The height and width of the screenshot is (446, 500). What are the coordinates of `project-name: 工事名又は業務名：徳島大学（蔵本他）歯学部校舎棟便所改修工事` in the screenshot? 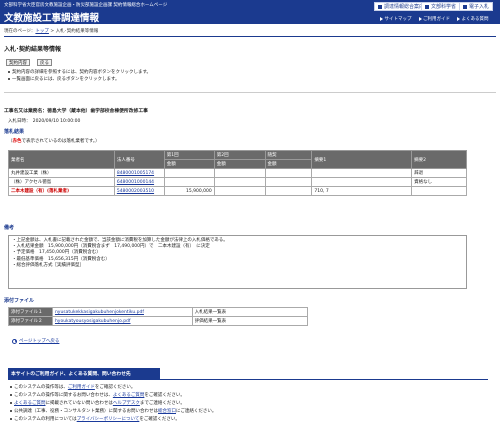 It's located at (76, 111).